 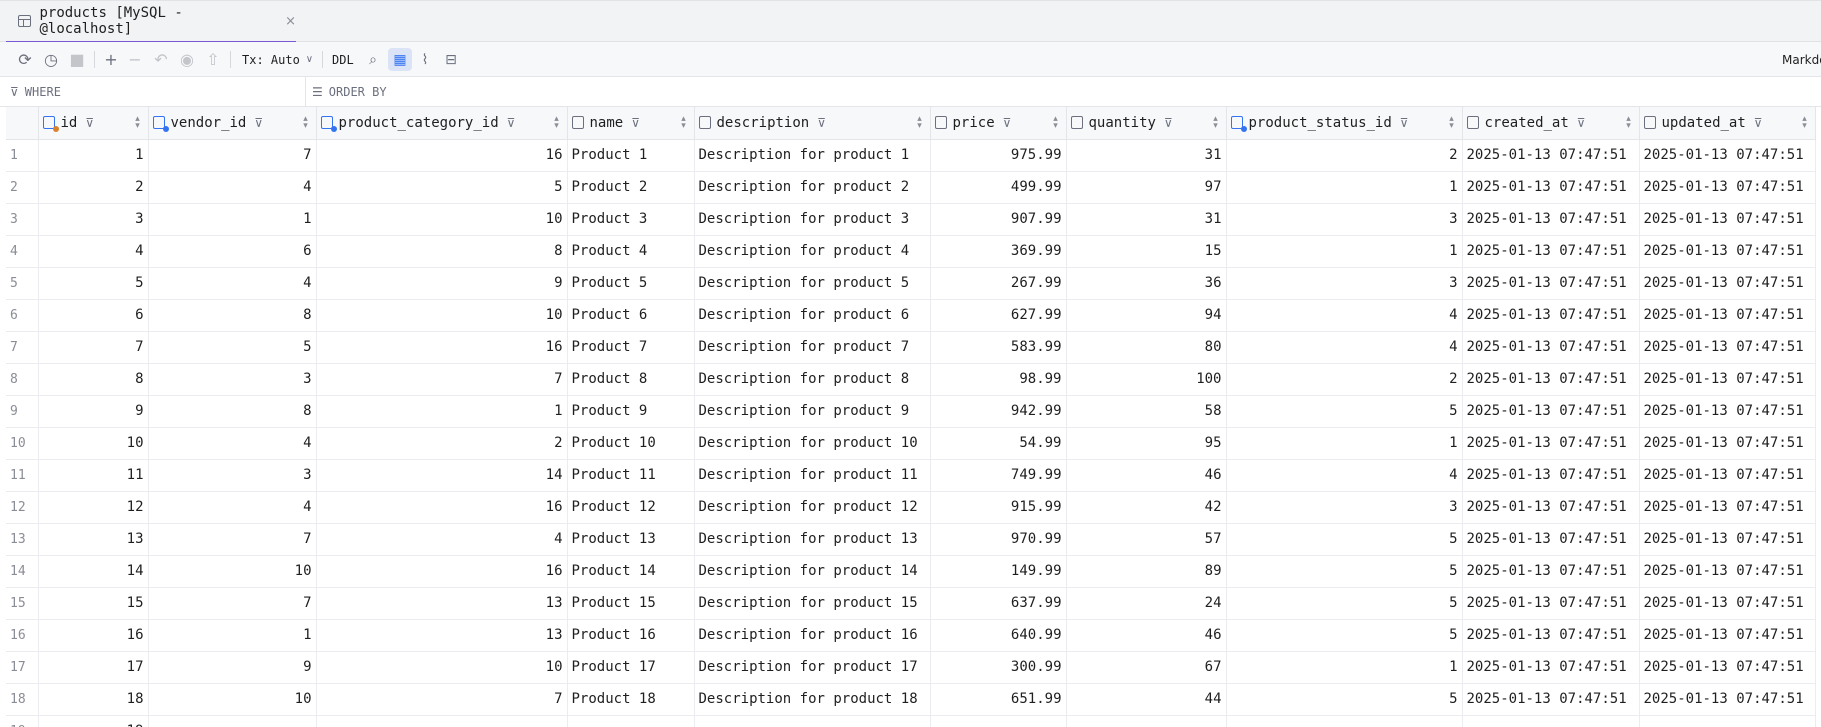 I want to click on cell-product-category-id: 1, so click(x=442, y=411).